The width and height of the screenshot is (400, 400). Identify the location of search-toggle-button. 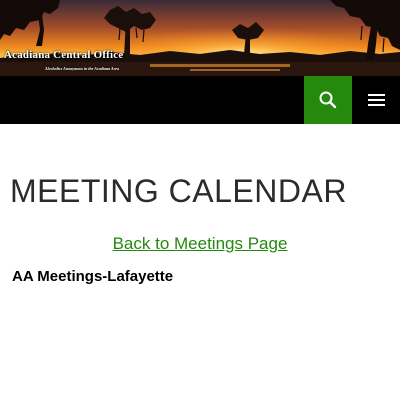
(328, 100).